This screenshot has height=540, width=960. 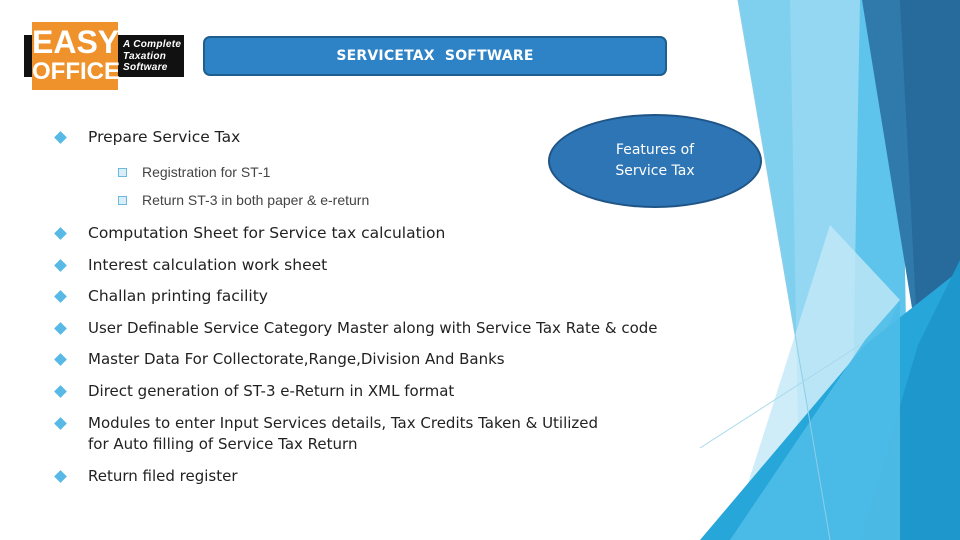 I want to click on page-title-banner: SERVICETAX SOFTWARE, so click(x=435, y=56).